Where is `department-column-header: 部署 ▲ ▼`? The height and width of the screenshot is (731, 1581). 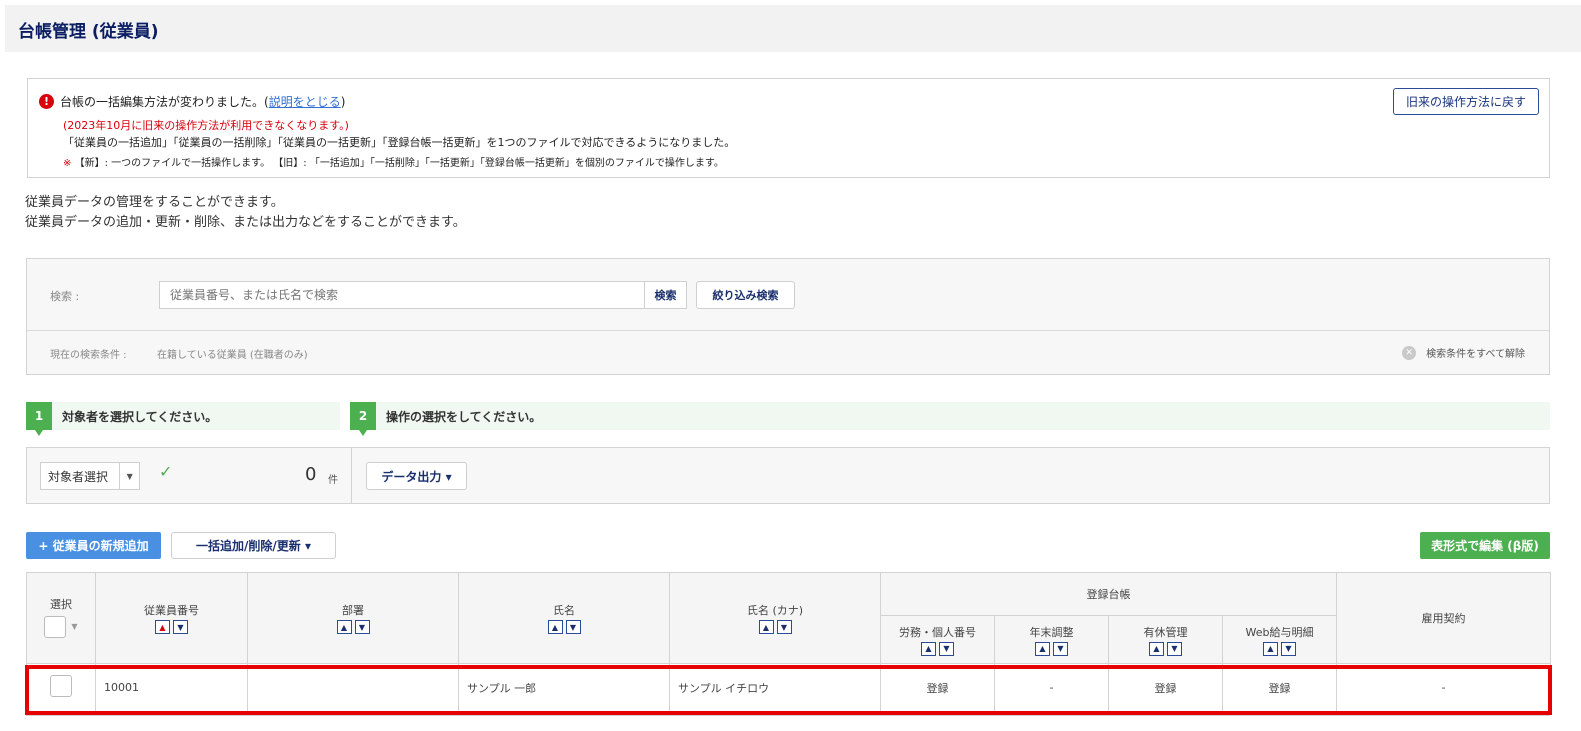 department-column-header: 部署 ▲ ▼ is located at coordinates (353, 618).